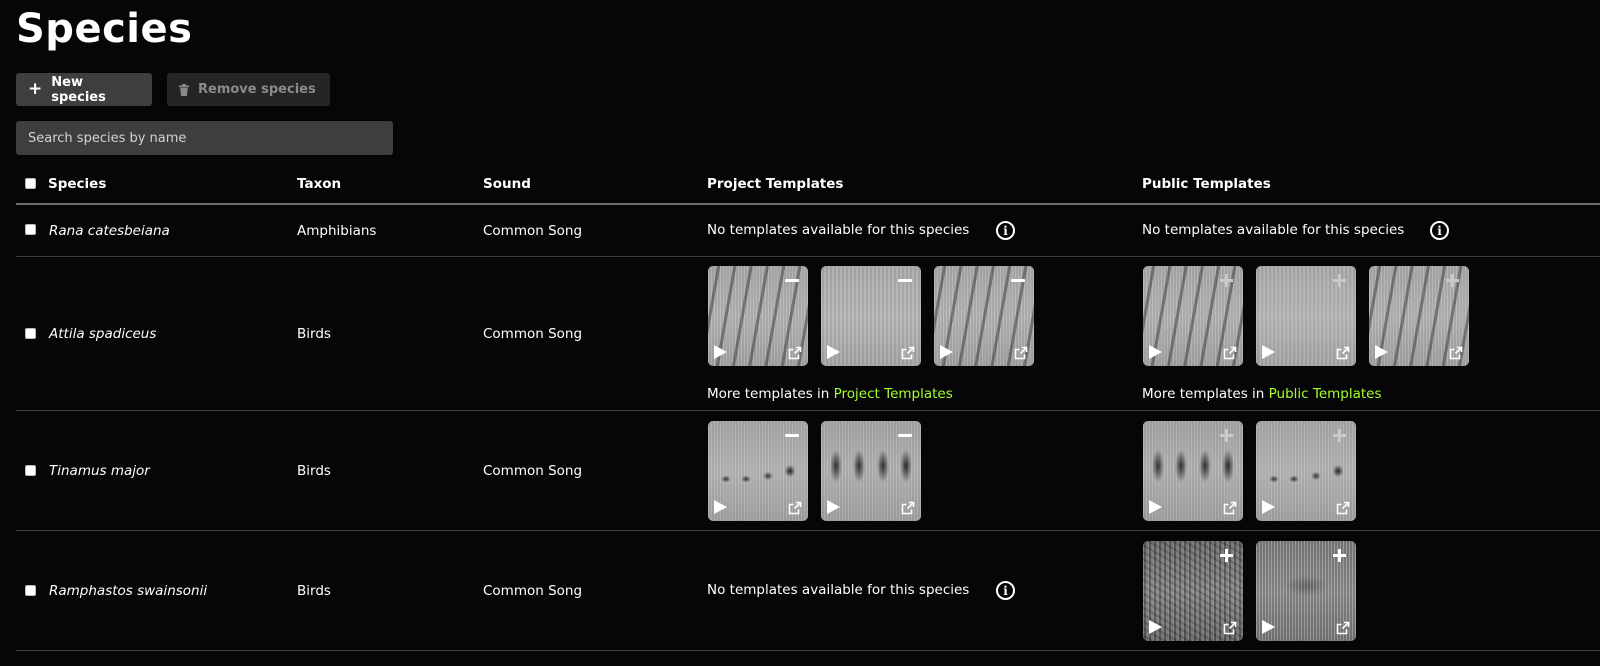 The width and height of the screenshot is (1600, 666). Describe the element at coordinates (1273, 230) in the screenshot. I see `public-empty-text: No templates available for this species` at that location.